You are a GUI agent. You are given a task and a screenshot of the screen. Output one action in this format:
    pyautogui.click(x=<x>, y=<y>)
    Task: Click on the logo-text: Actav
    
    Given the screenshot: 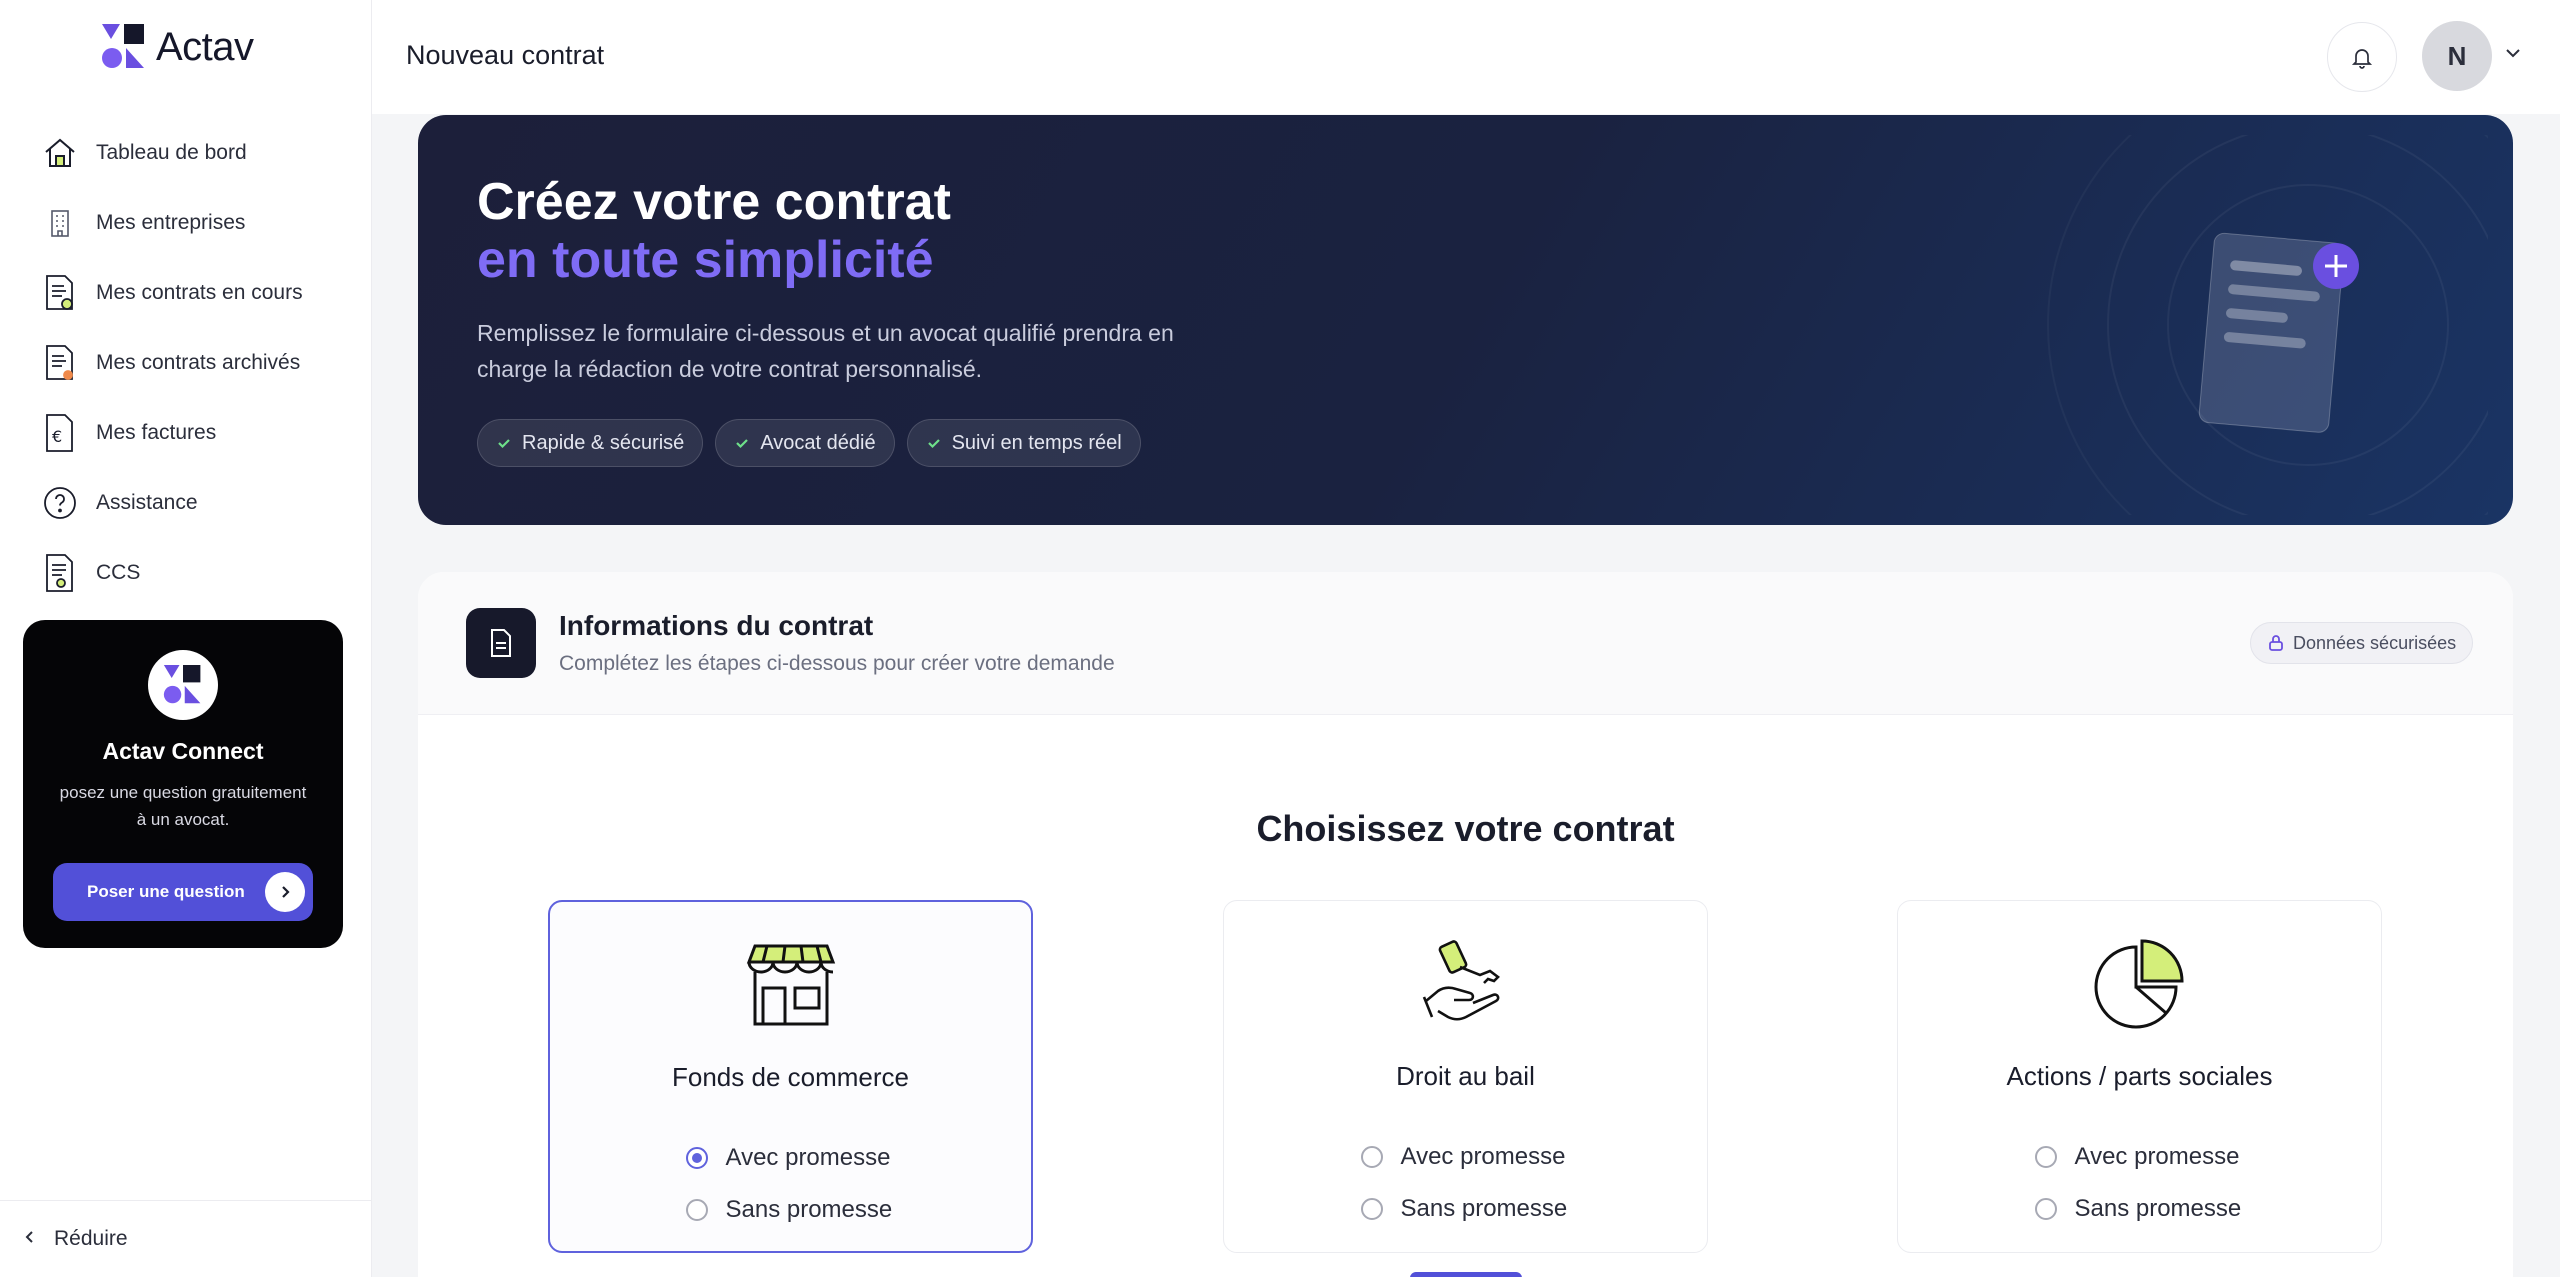 What is the action you would take?
    pyautogui.click(x=205, y=46)
    